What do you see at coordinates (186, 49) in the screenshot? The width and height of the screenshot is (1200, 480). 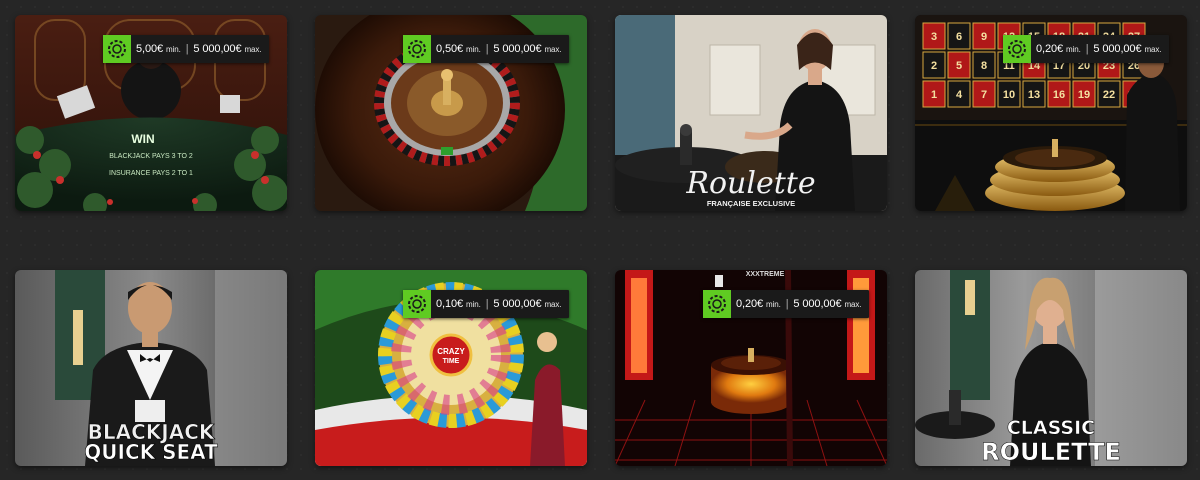 I see `bet-limit-badge: 5,00€ min. | 5 000,00€ max.` at bounding box center [186, 49].